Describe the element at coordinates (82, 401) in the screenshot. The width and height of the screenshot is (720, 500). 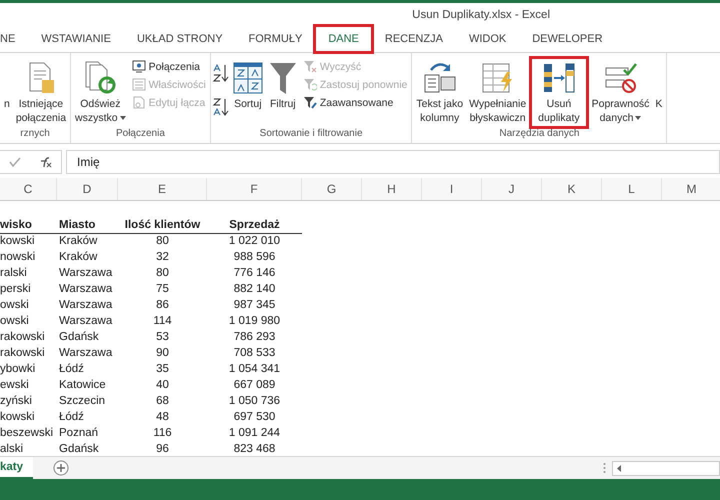
I see `table-cell-text: Szczecin` at that location.